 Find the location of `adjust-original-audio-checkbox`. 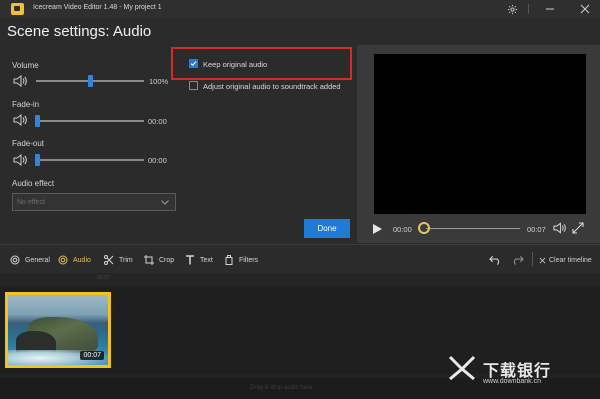

adjust-original-audio-checkbox is located at coordinates (193, 85).